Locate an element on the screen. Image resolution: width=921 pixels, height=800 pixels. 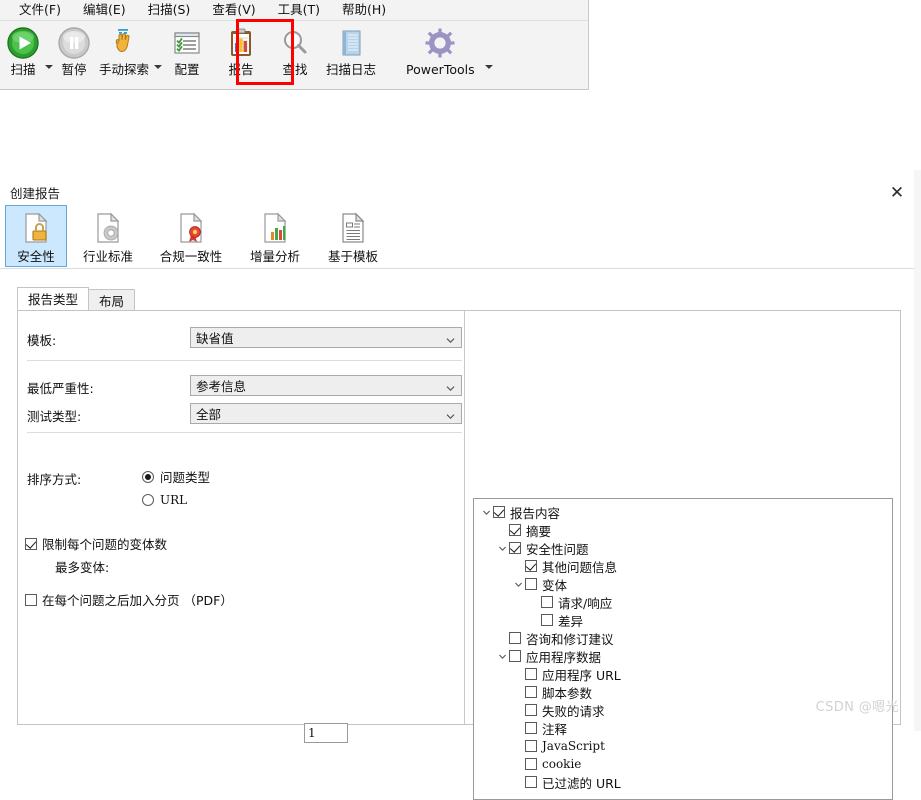
menu-tools: 工具(T) is located at coordinates (299, 10).